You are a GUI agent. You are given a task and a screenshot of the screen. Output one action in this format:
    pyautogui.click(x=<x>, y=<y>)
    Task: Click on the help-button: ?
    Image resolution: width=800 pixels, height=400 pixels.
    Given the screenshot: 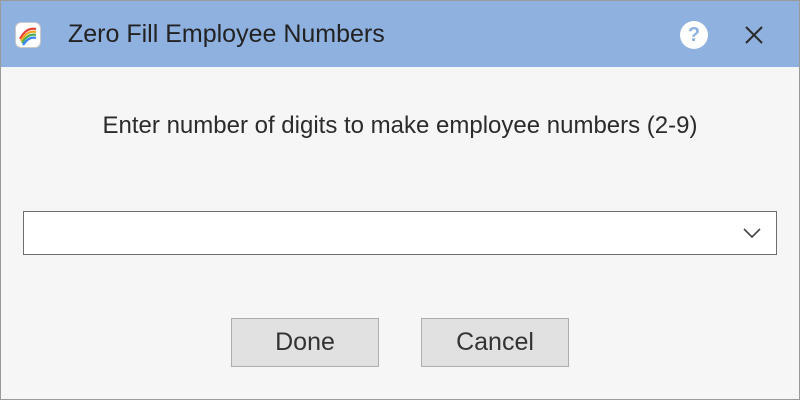 What is the action you would take?
    pyautogui.click(x=694, y=35)
    